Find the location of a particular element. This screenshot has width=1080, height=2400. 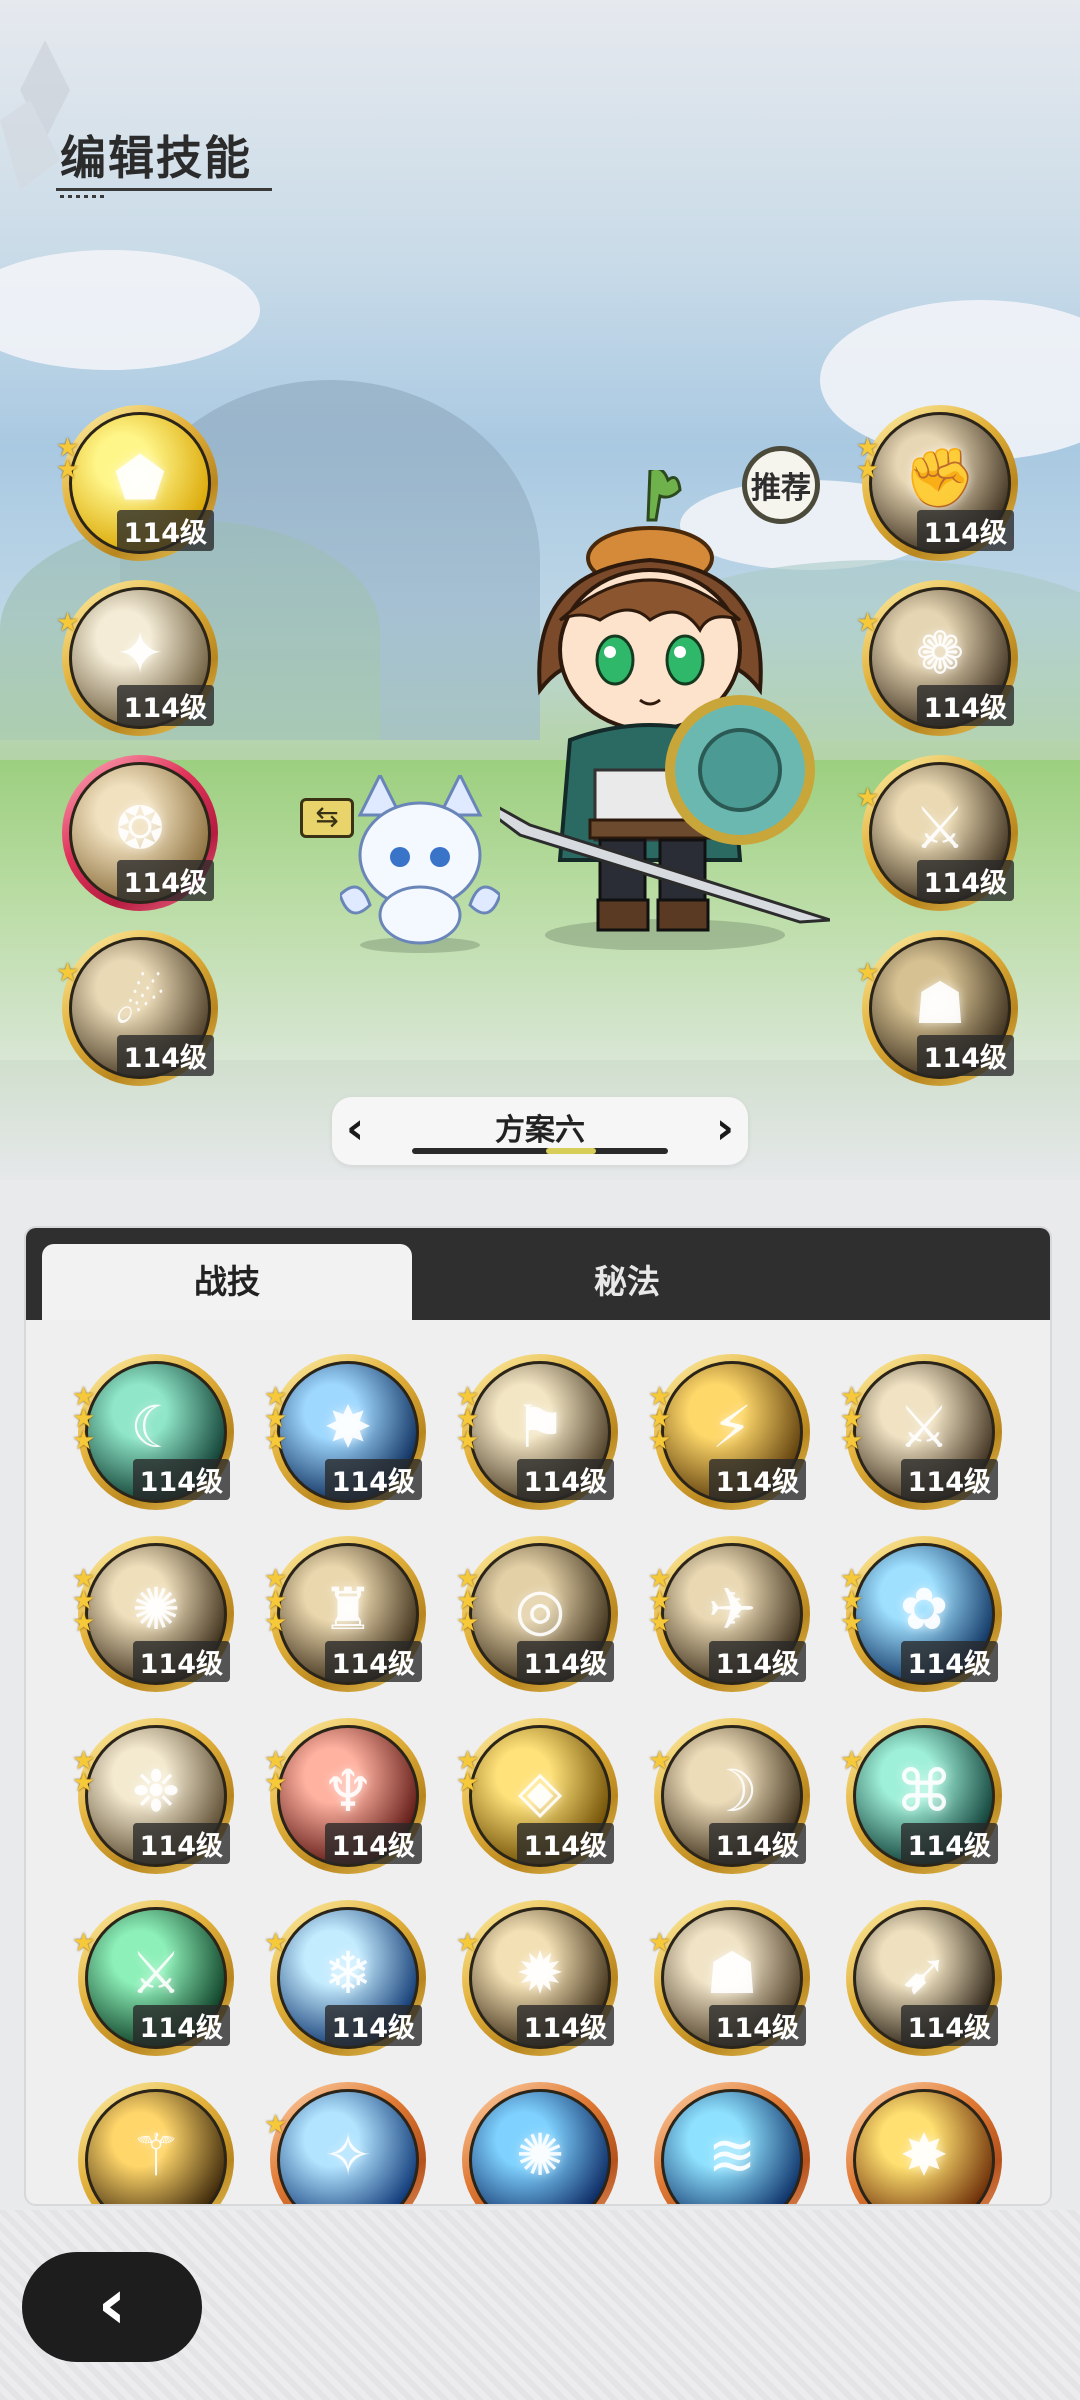

skill-symbol-icon: ⚔ is located at coordinates (156, 1972).